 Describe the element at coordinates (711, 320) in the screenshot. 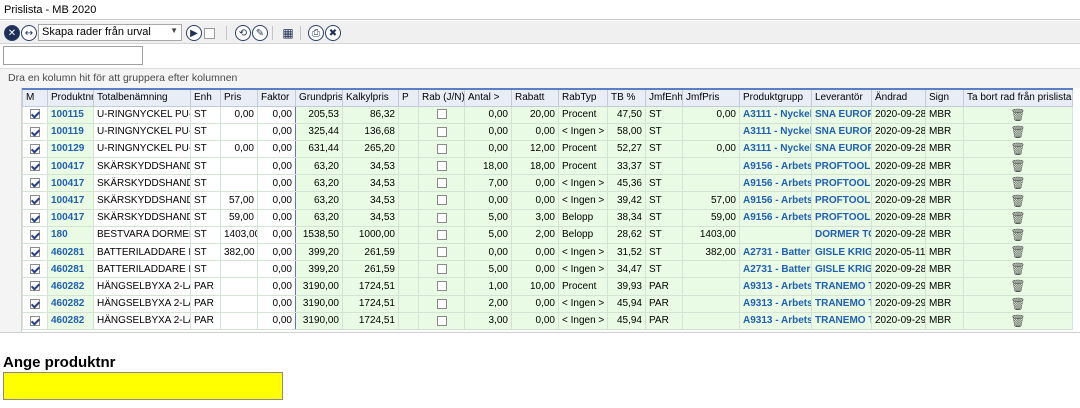

I see `cell-jmfpris` at that location.